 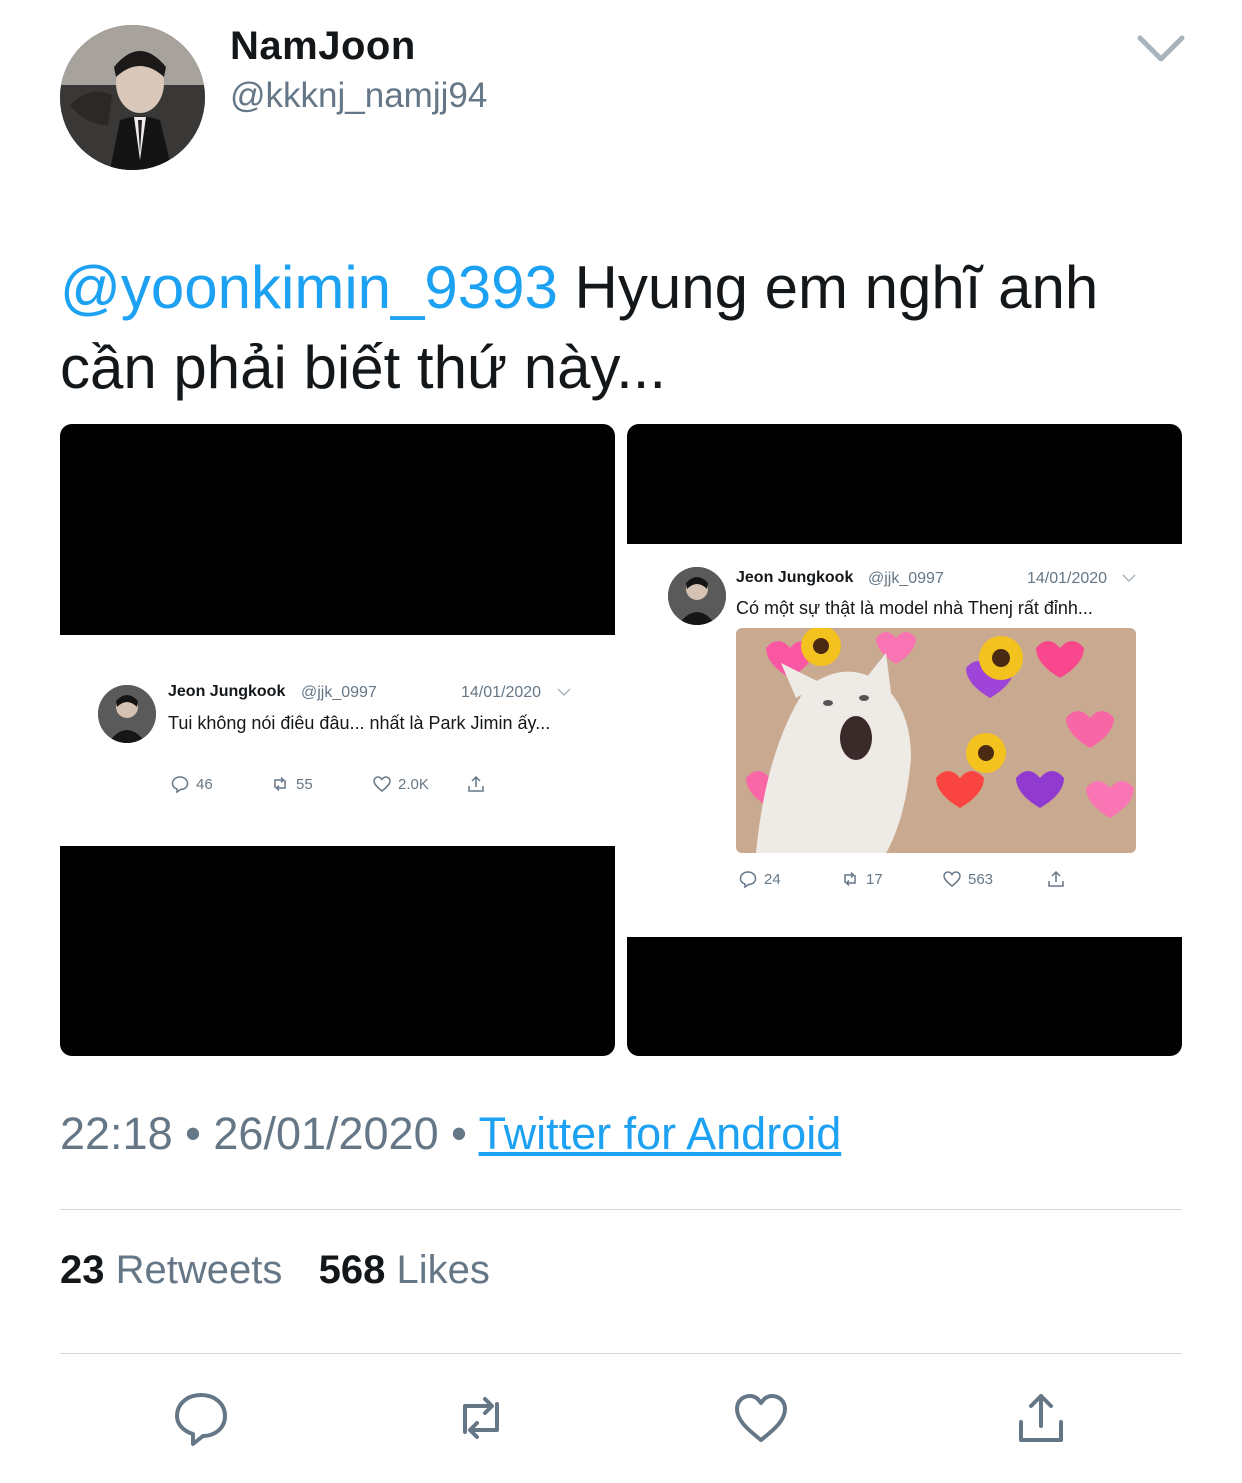 I want to click on like-button, so click(x=761, y=1418).